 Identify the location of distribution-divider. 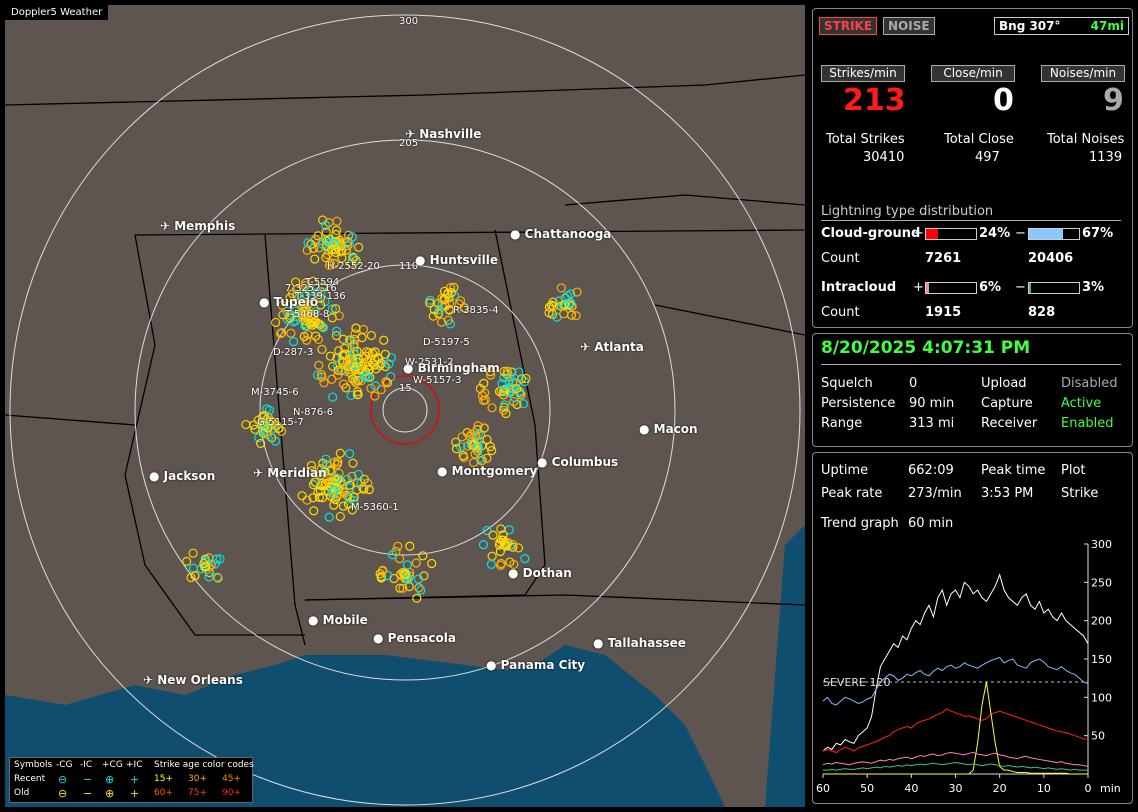
(971, 220).